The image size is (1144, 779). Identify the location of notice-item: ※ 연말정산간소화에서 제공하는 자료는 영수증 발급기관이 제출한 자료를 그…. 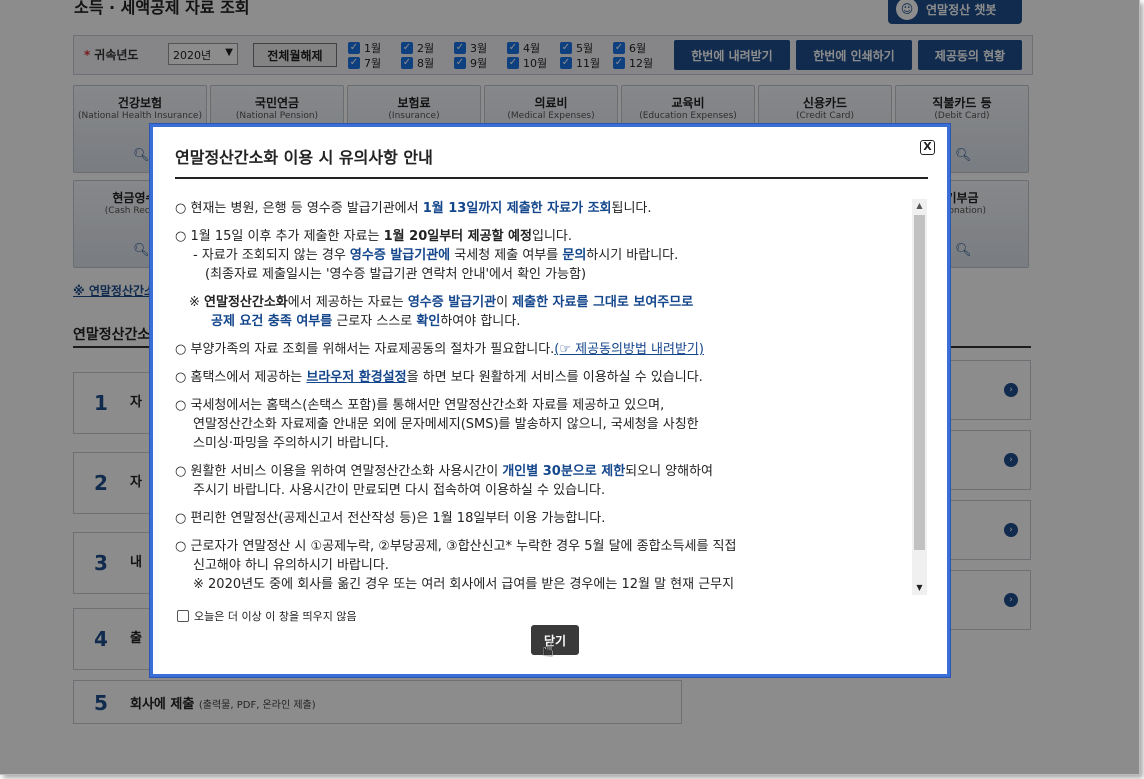
(441, 312).